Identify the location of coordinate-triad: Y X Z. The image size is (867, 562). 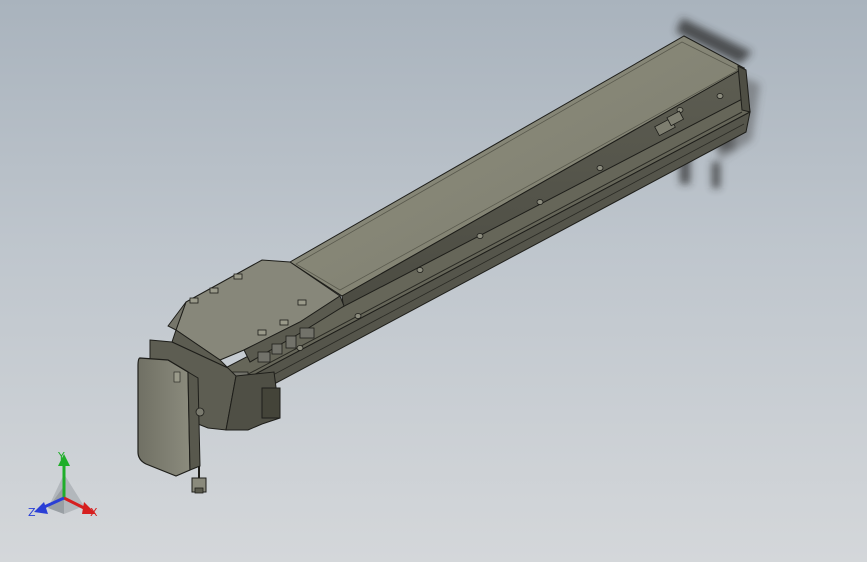
(63, 484).